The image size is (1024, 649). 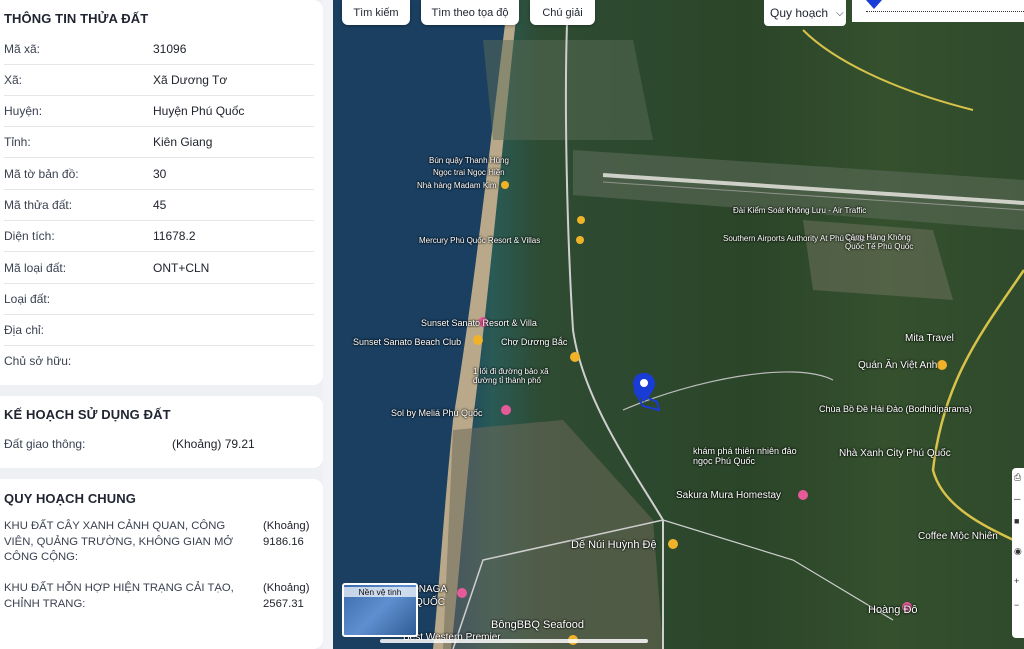 I want to click on map-label: Chùa Bồ Đề Hải Đảo (Bodhidiparama), so click(x=896, y=409).